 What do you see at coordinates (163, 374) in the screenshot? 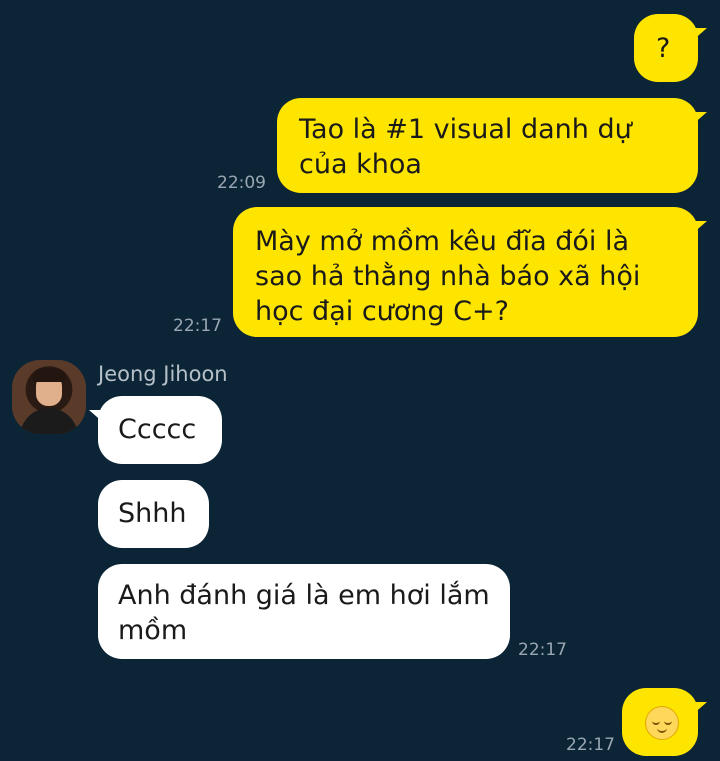
I see `sender-name: Jeong Jihoon` at bounding box center [163, 374].